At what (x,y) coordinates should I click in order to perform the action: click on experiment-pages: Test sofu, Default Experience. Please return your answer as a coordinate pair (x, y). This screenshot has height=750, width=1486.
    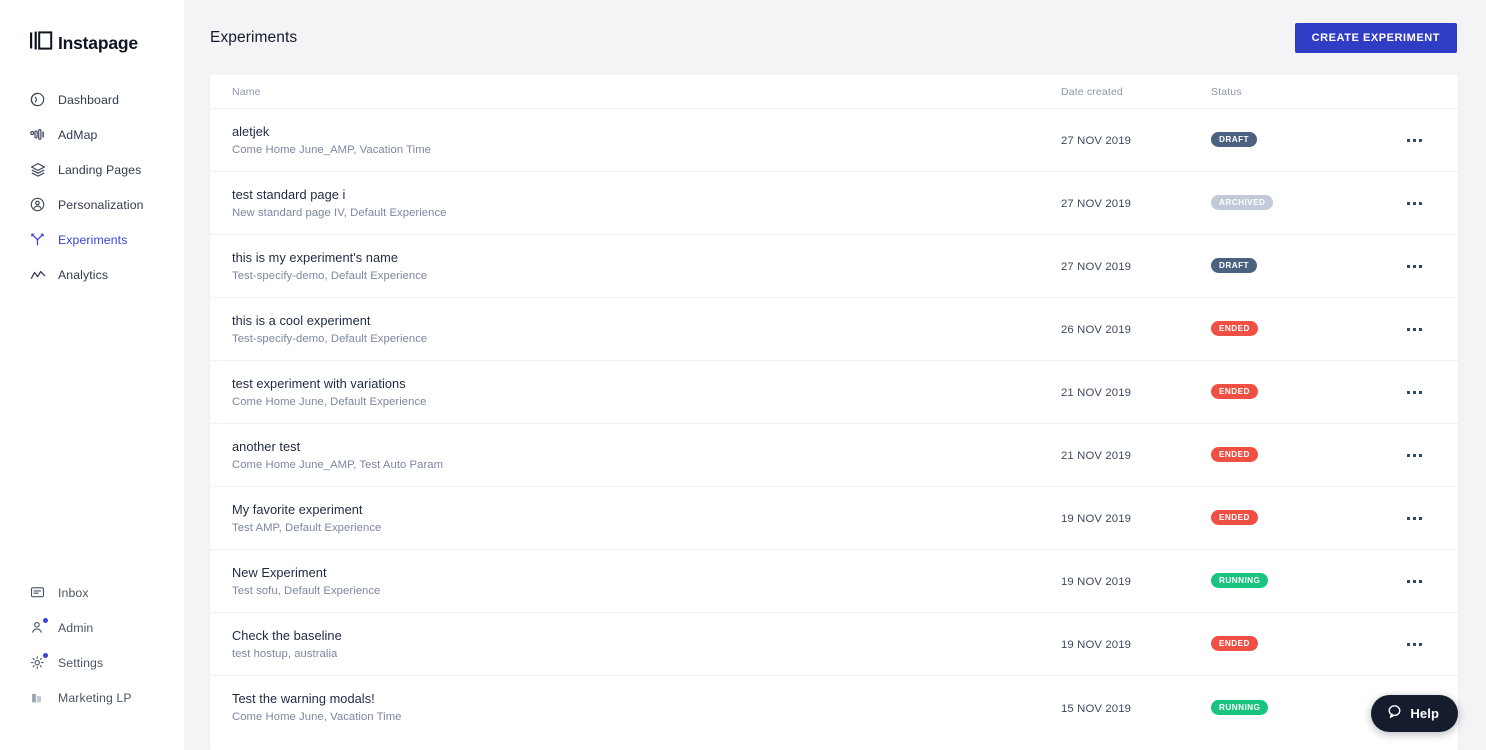
    Looking at the image, I should click on (306, 590).